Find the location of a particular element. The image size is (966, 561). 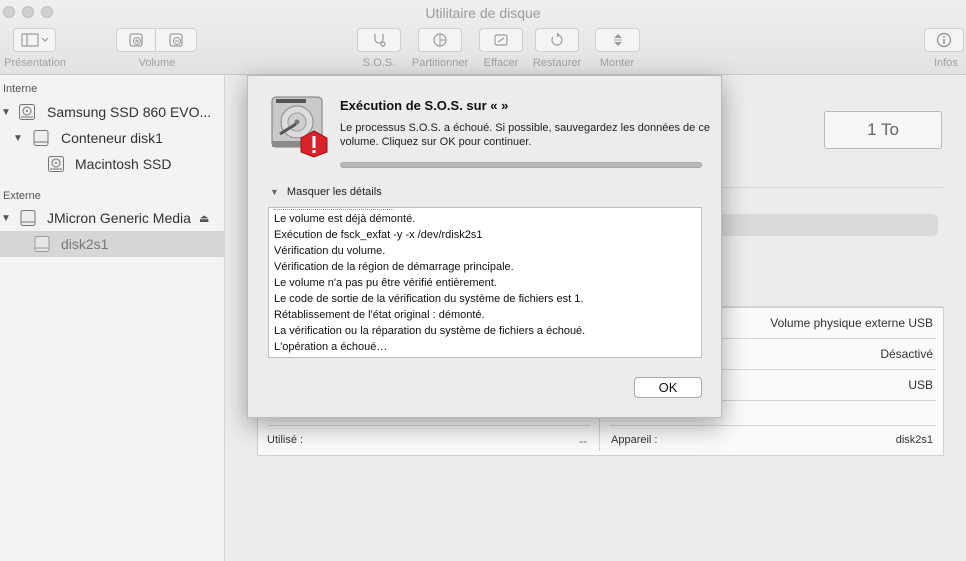

erase-button is located at coordinates (501, 40).